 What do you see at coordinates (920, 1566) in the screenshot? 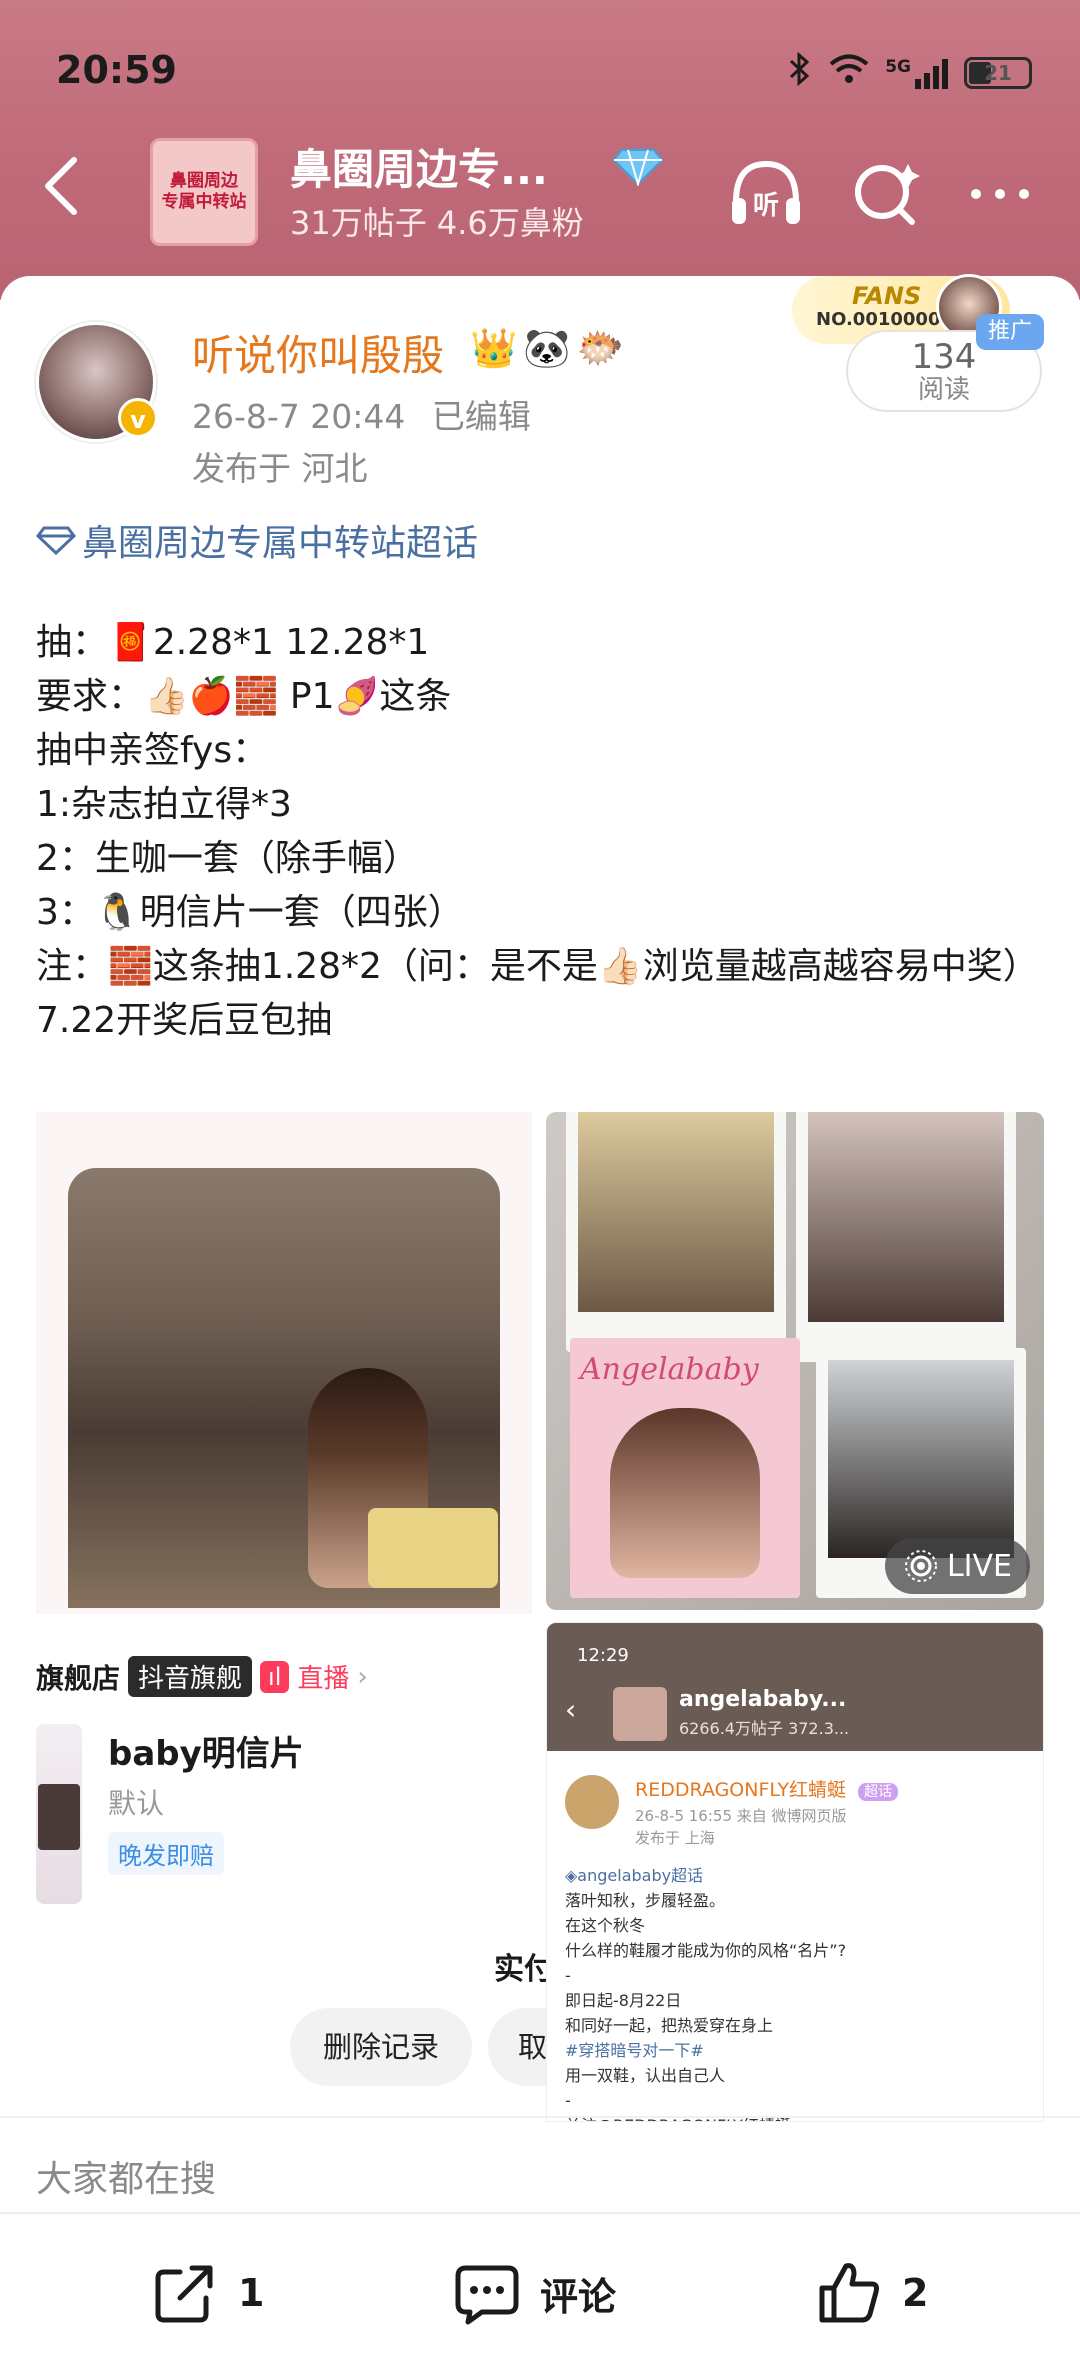
I see `live-photo-icon` at bounding box center [920, 1566].